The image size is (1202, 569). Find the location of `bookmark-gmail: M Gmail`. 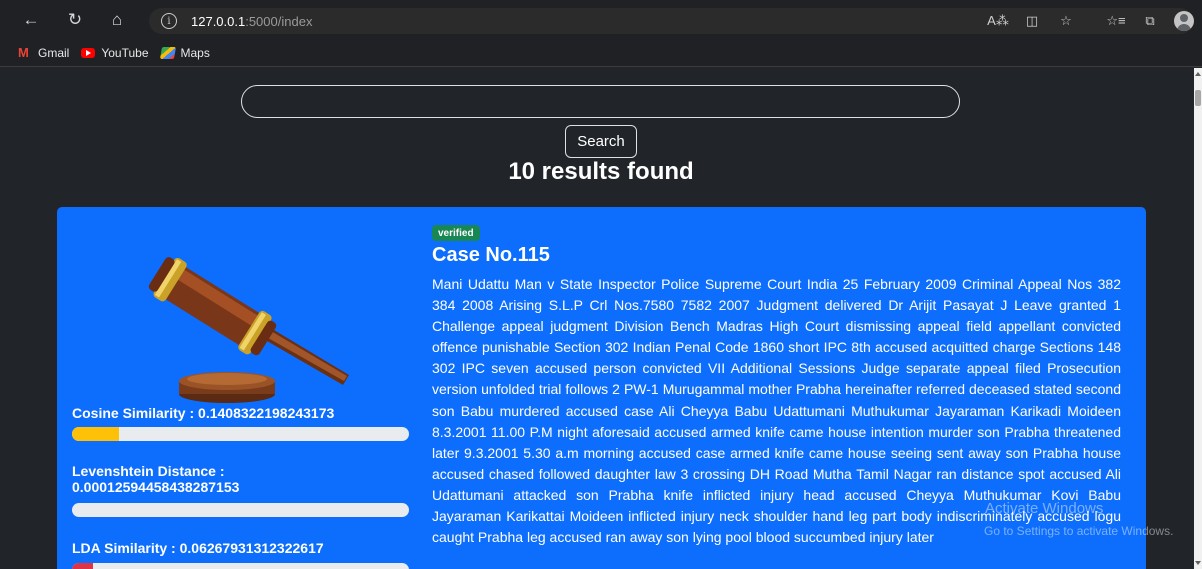

bookmark-gmail: M Gmail is located at coordinates (43, 53).